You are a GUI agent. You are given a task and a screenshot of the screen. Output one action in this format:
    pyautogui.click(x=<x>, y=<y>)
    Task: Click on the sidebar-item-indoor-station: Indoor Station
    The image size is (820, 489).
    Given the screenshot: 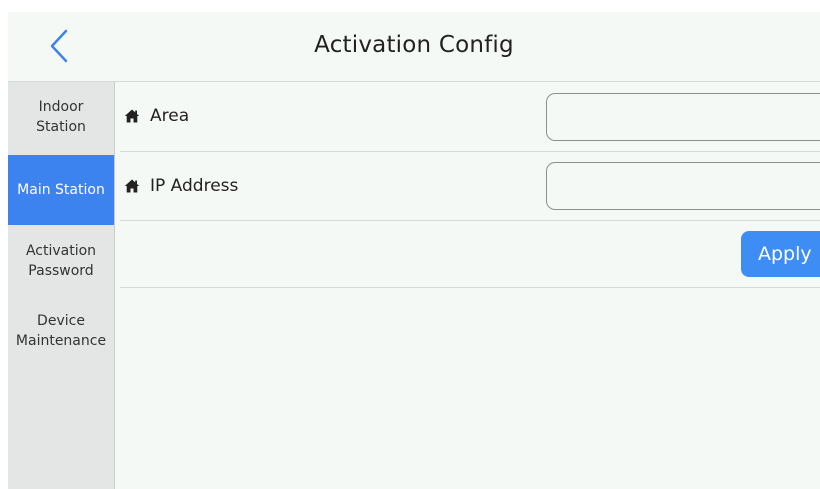 What is the action you would take?
    pyautogui.click(x=61, y=117)
    